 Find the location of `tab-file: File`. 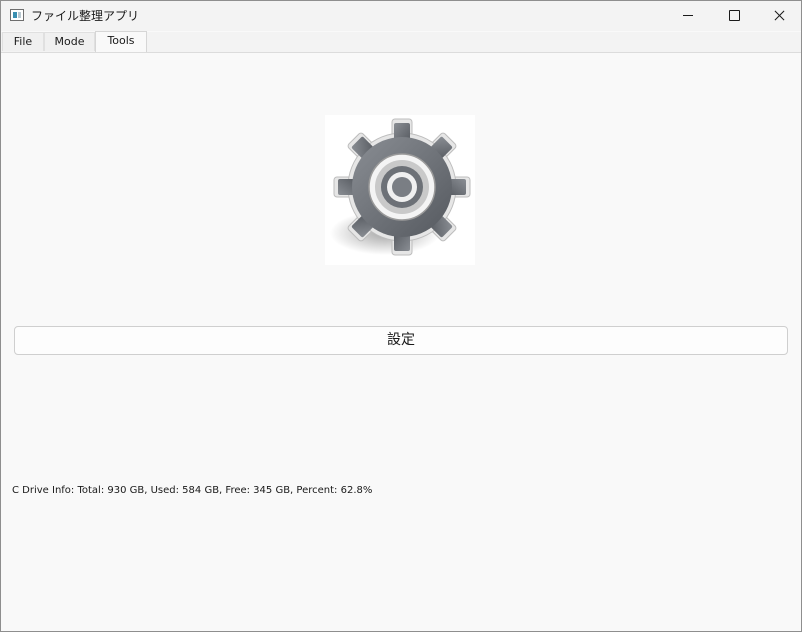

tab-file: File is located at coordinates (23, 41).